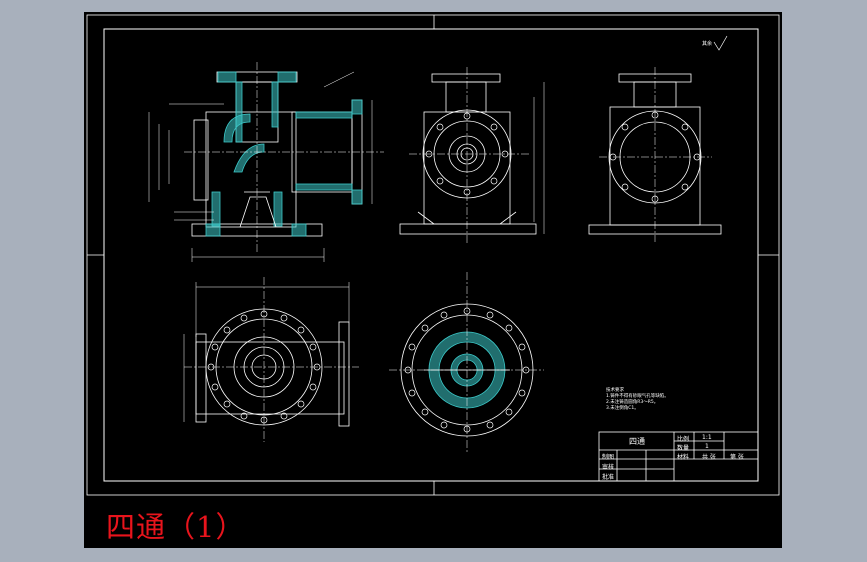 The image size is (867, 562). I want to click on title-block-lines, so click(678, 456).